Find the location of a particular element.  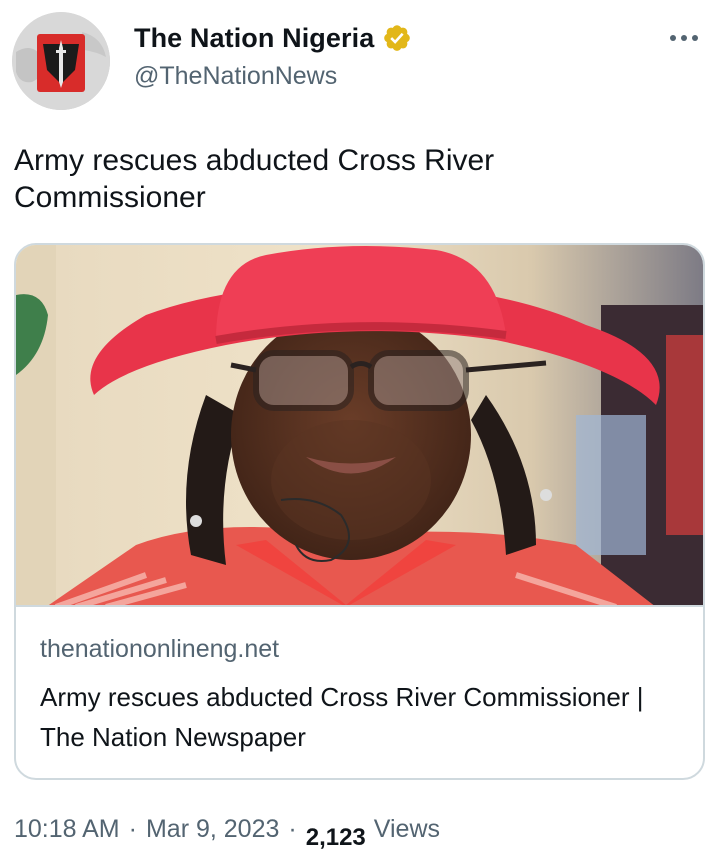

tweet-meta: 10:18 AM · Mar 9, 2023 · 2,123 Views is located at coordinates (227, 835).